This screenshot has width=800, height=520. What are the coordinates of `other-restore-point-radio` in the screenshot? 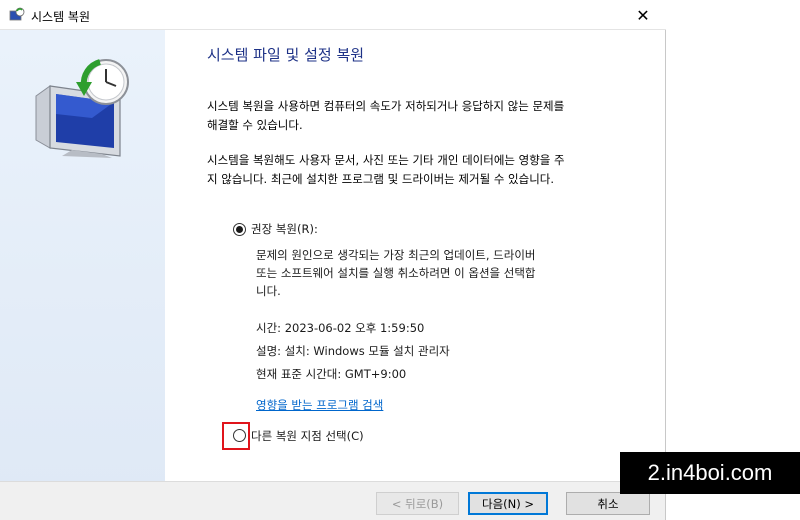 It's located at (239, 435).